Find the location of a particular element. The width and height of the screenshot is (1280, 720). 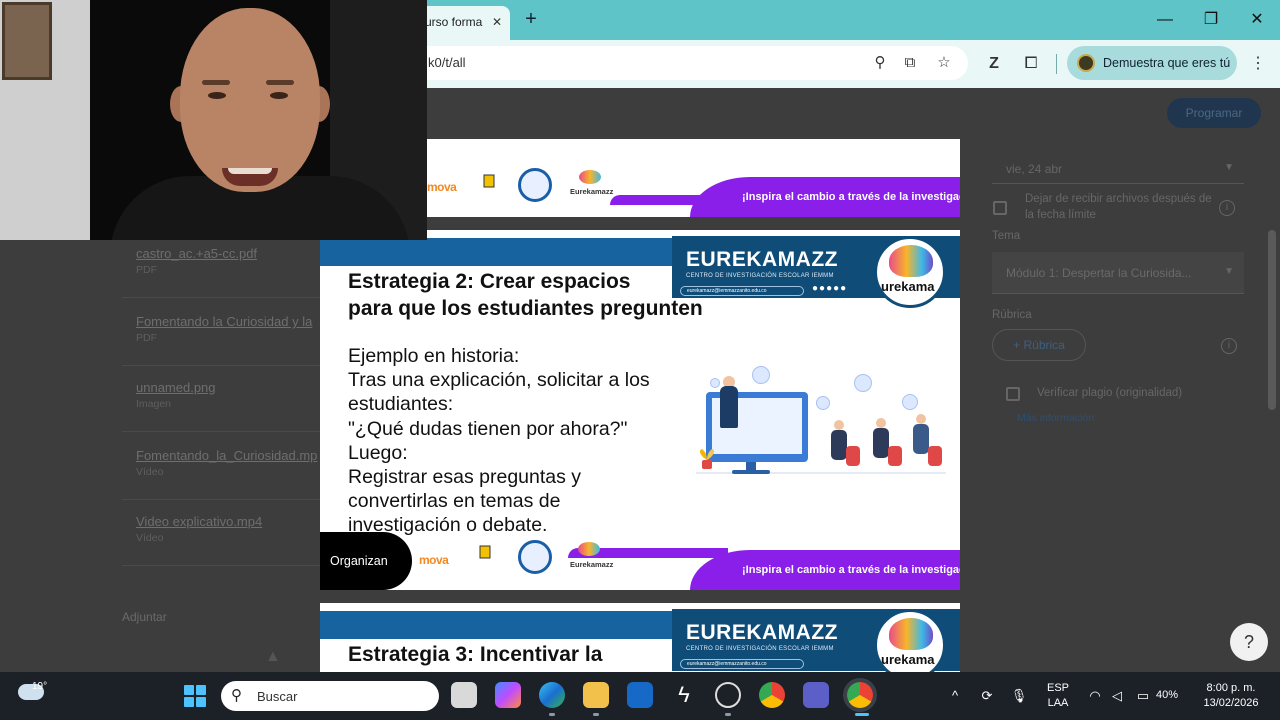

plagiarism-checkbox is located at coordinates (1013, 394).